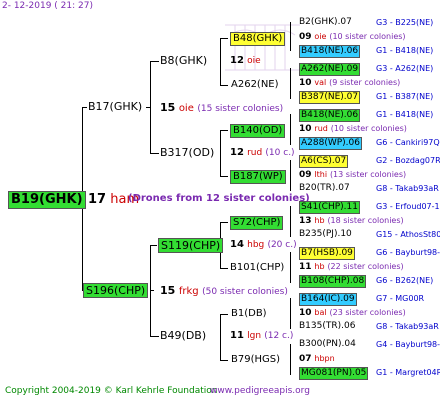  Describe the element at coordinates (334, 373) in the screenshot. I see `g4-queen-bottom: MG081(PN).05` at that location.